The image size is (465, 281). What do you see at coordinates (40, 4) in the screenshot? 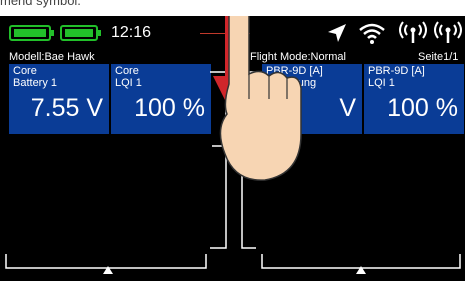
I see `caption-text: mend symbol.` at bounding box center [40, 4].